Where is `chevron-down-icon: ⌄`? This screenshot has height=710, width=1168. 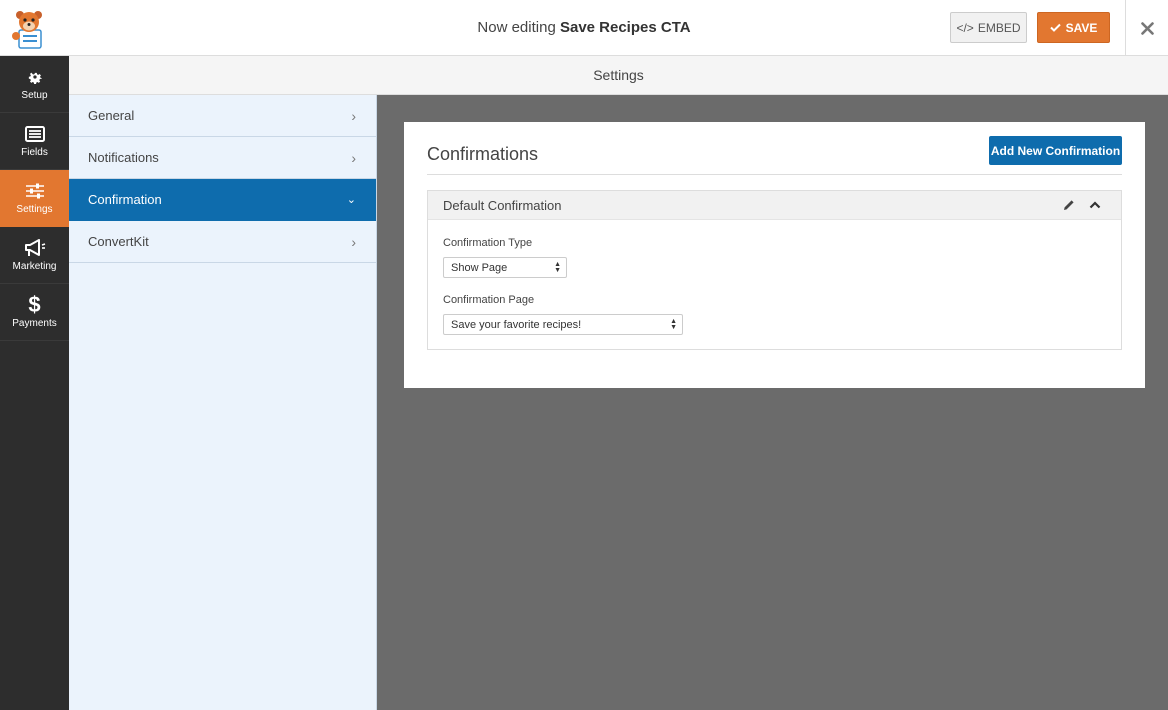 chevron-down-icon: ⌄ is located at coordinates (351, 200).